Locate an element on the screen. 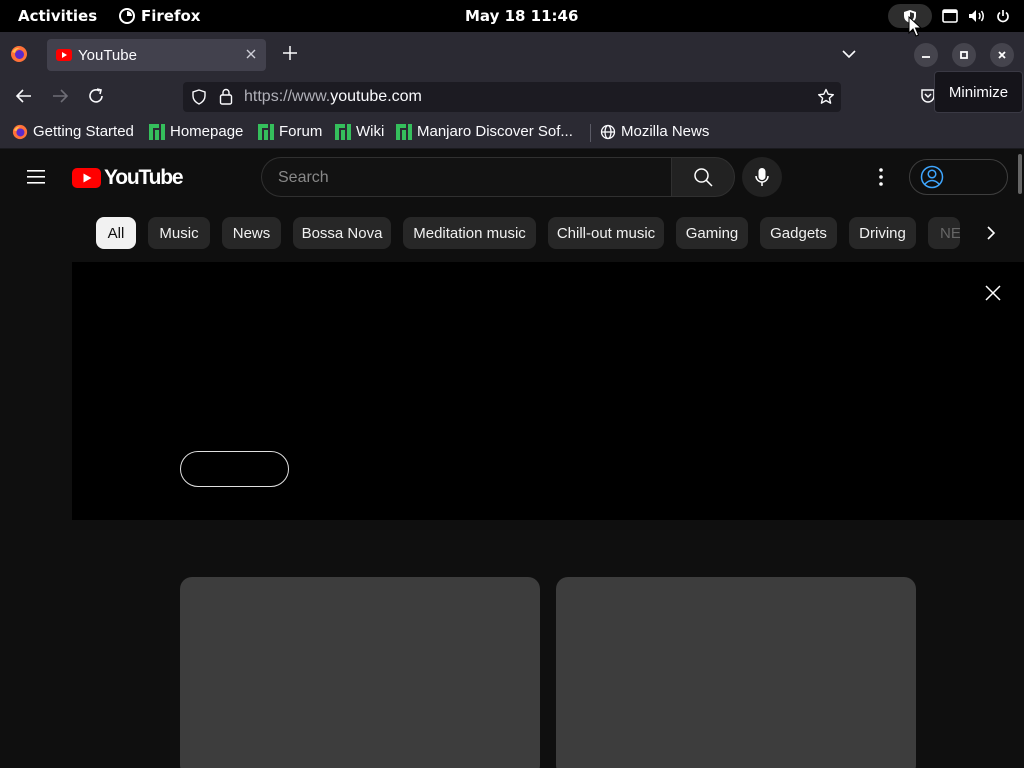 The height and width of the screenshot is (768, 1024). power-icon is located at coordinates (1003, 16).